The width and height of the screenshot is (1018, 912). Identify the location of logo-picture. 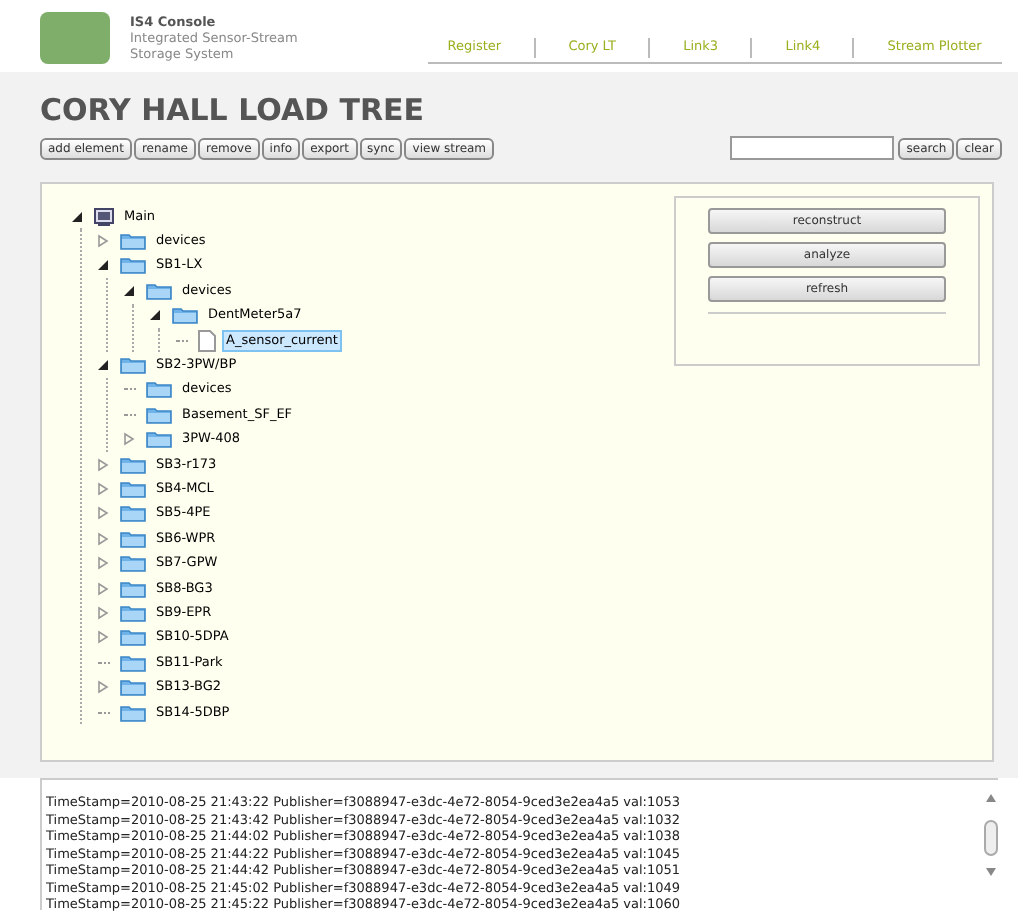
(75, 38).